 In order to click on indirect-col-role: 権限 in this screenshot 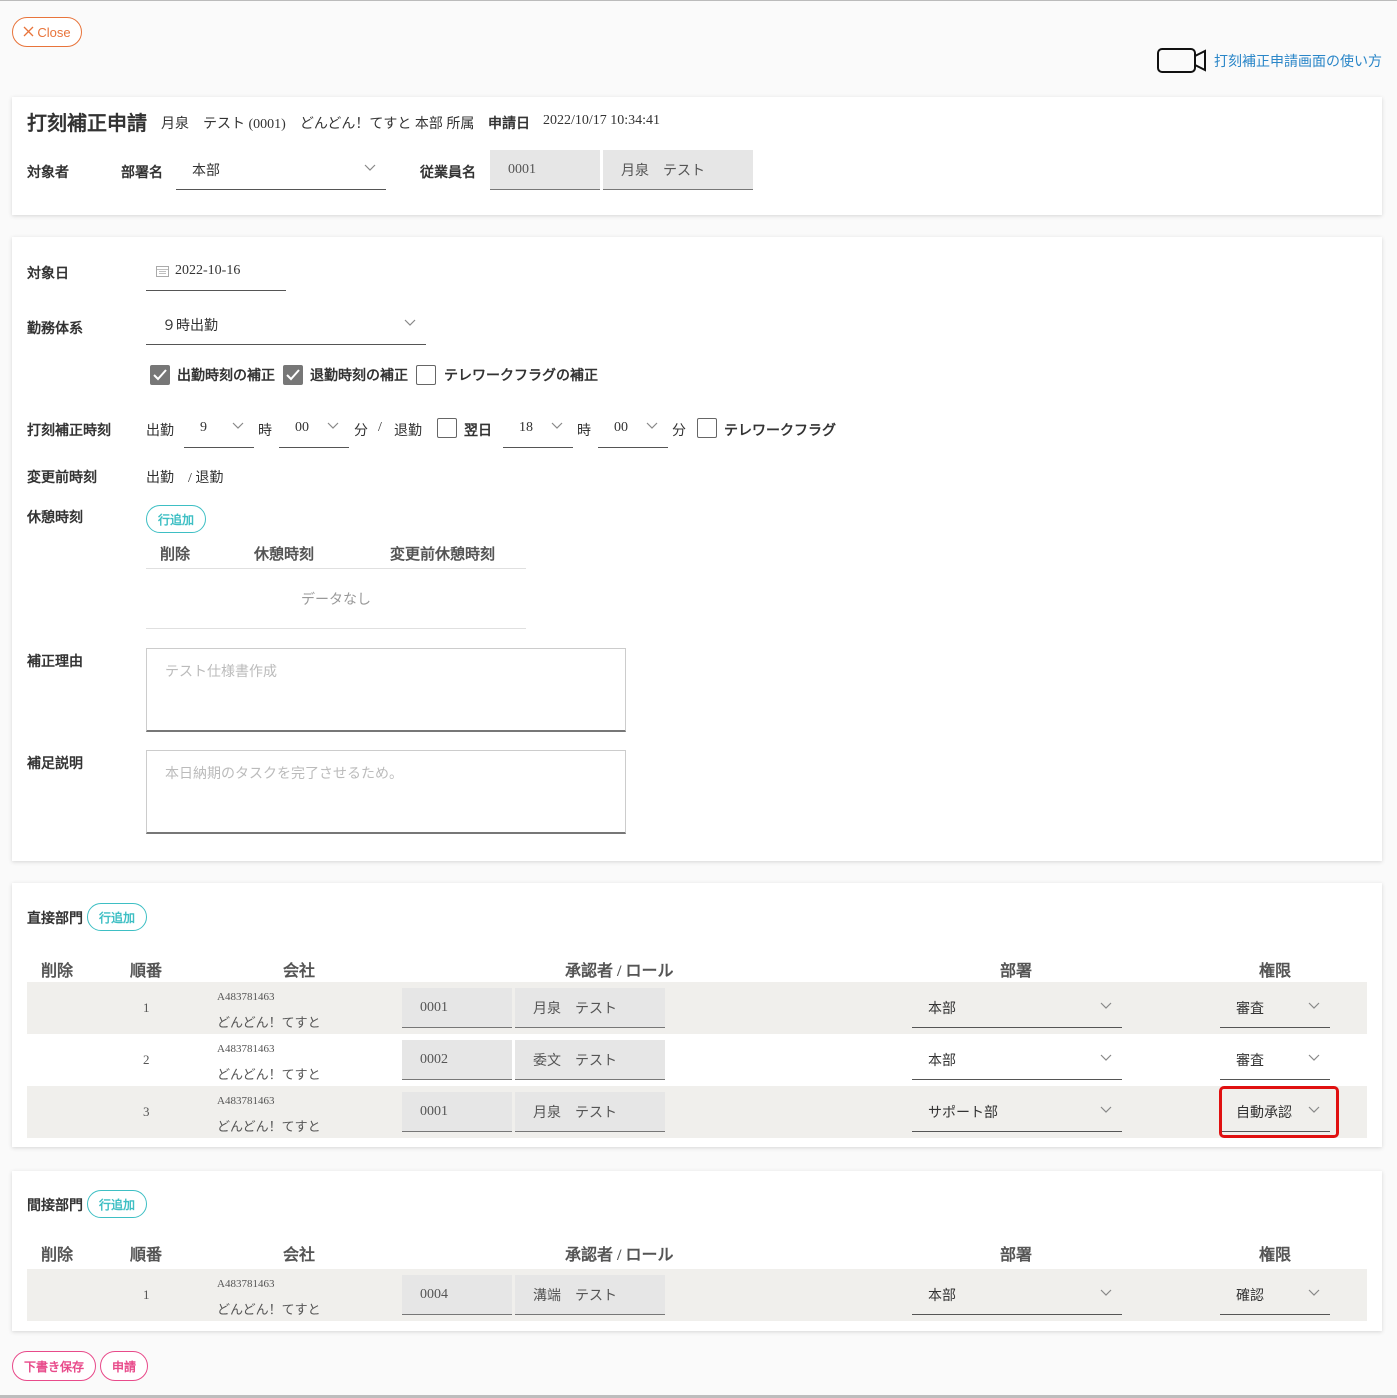, I will do `click(1275, 1255)`.